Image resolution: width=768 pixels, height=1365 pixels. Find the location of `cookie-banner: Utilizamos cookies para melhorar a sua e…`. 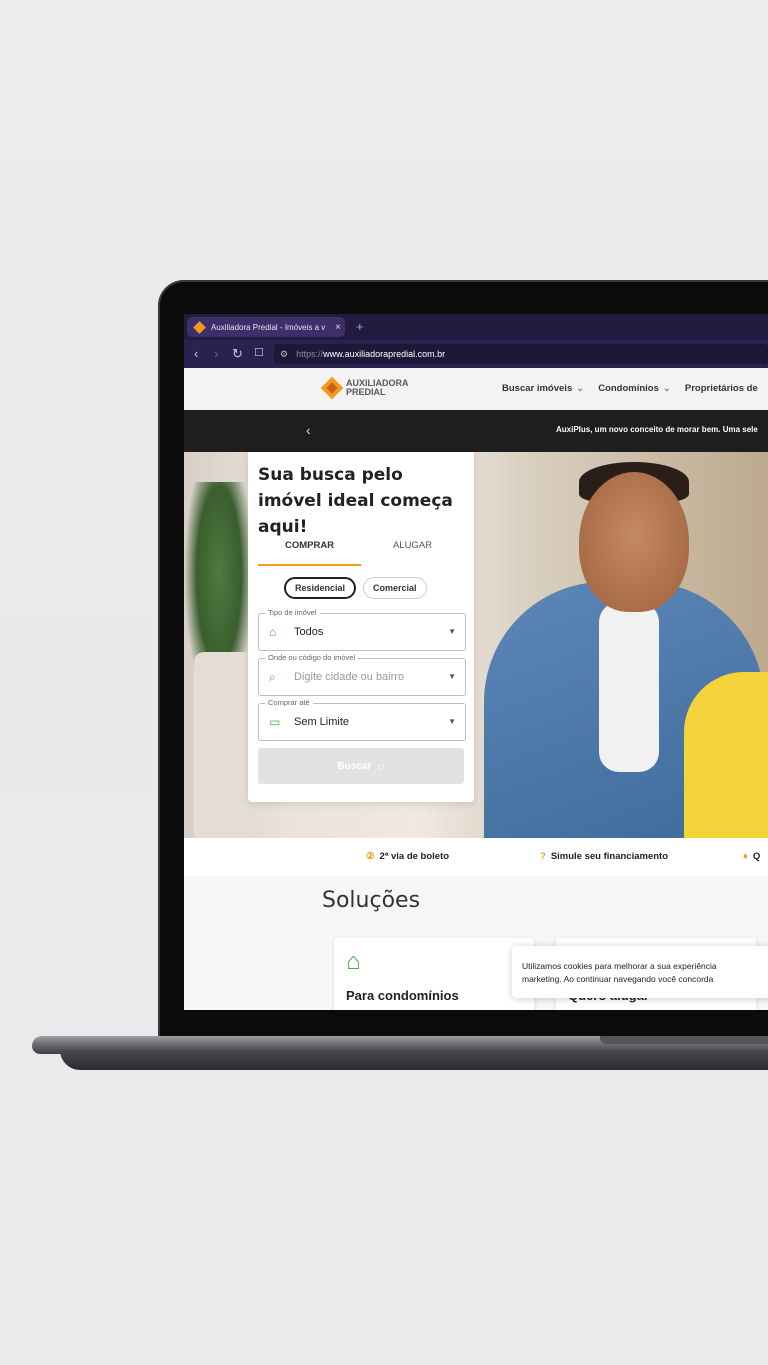

cookie-banner: Utilizamos cookies para melhorar a sua e… is located at coordinates (640, 972).